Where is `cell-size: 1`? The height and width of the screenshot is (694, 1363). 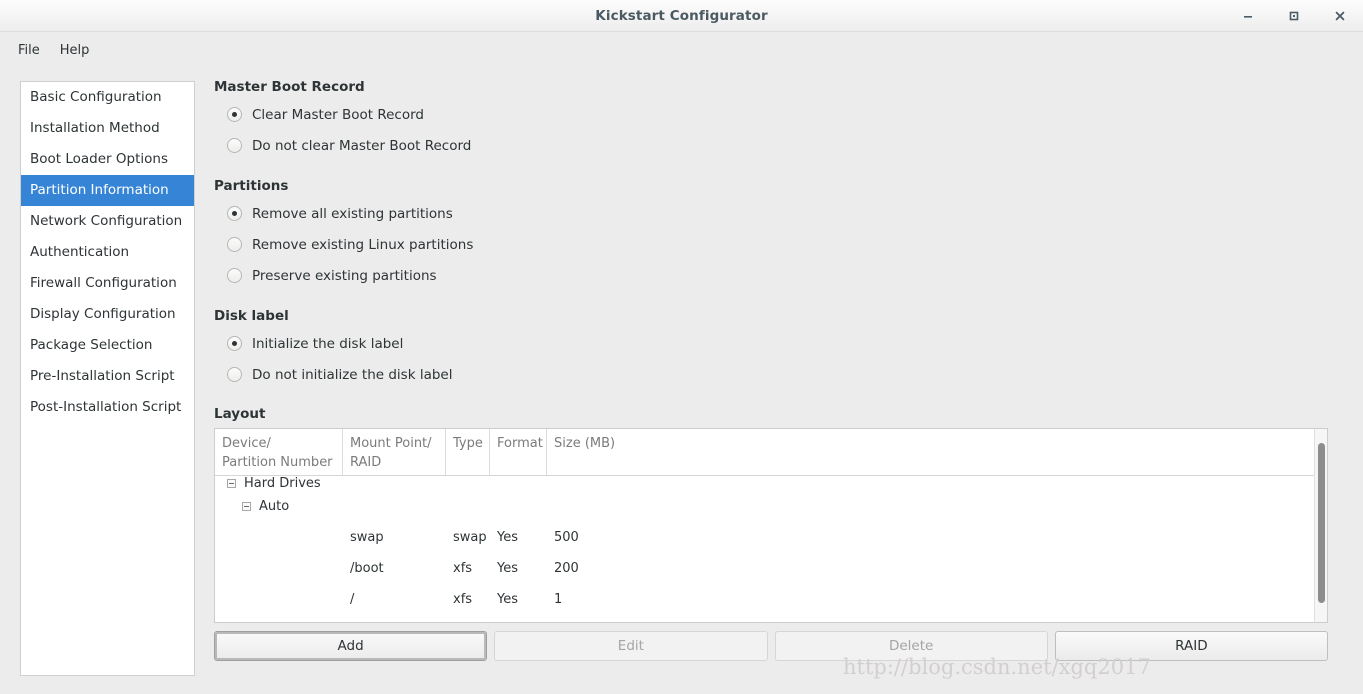
cell-size: 1 is located at coordinates (558, 599).